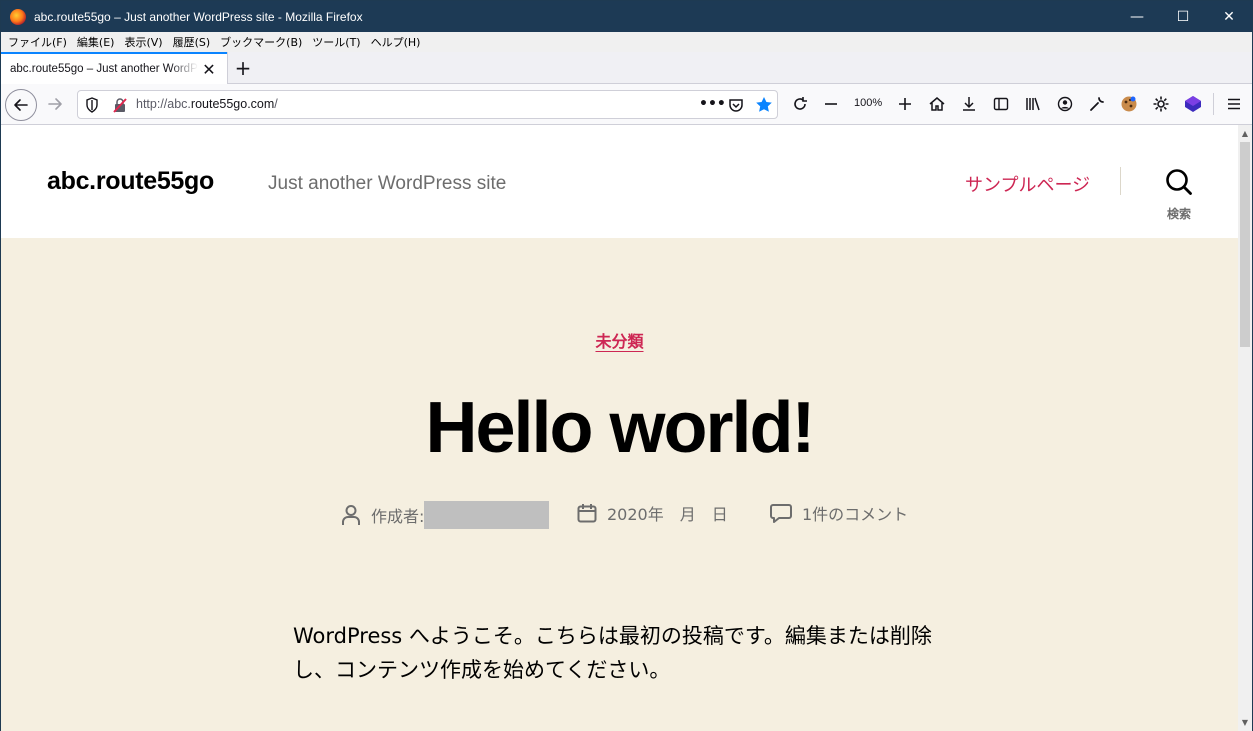  Describe the element at coordinates (781, 513) in the screenshot. I see `comment-icon` at that location.